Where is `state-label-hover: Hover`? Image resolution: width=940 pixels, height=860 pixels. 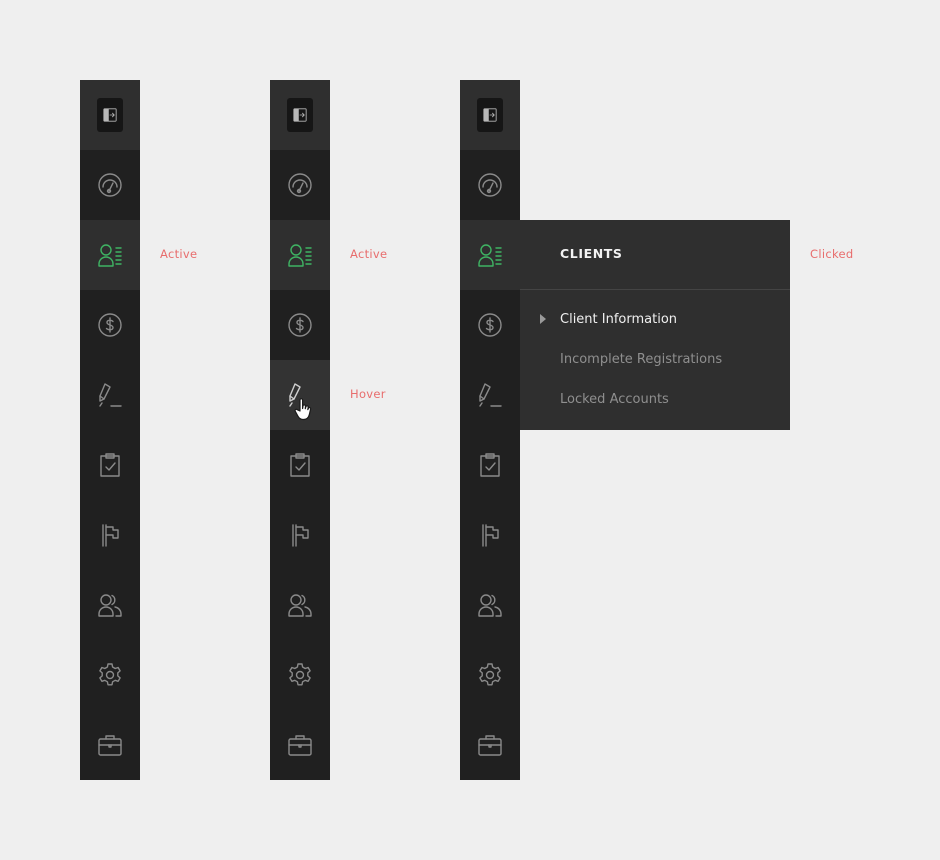
state-label-hover: Hover is located at coordinates (368, 394).